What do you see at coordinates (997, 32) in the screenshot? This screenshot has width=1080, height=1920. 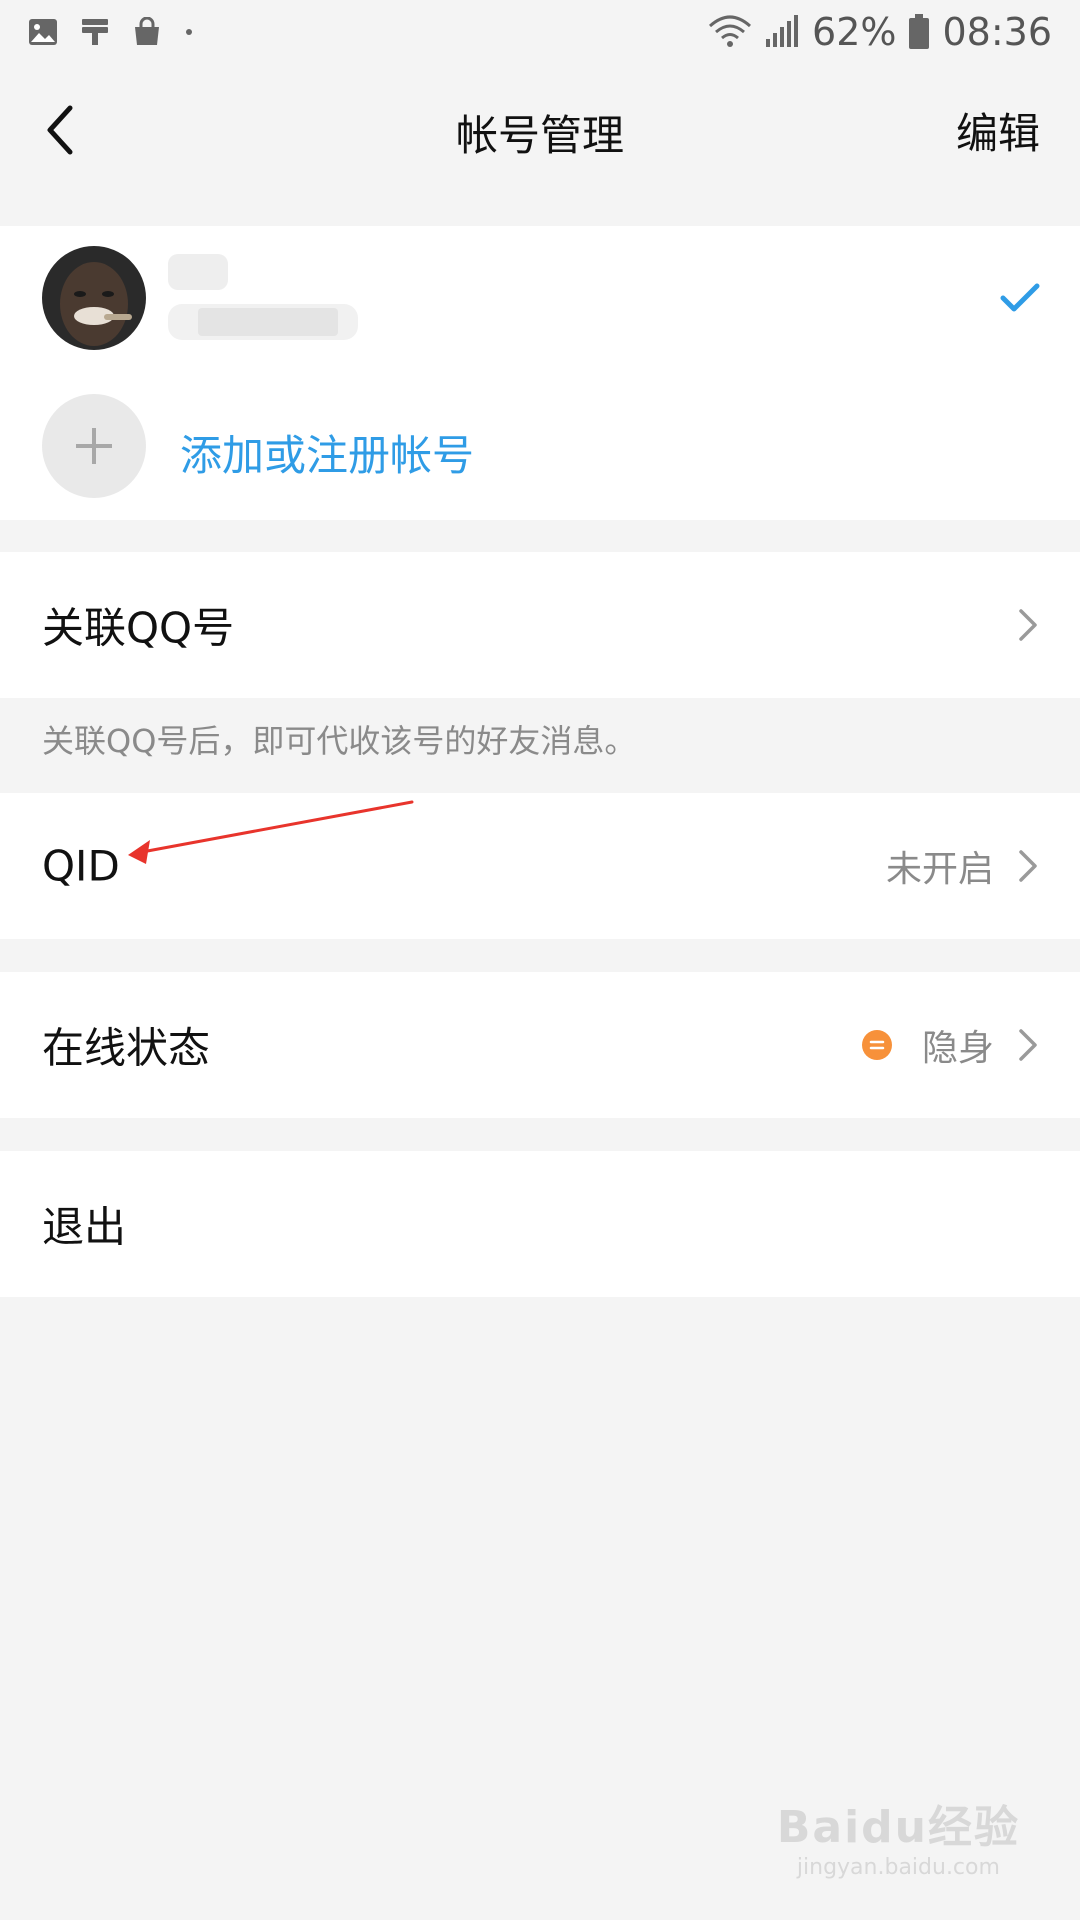 I see `clock: 08:36` at bounding box center [997, 32].